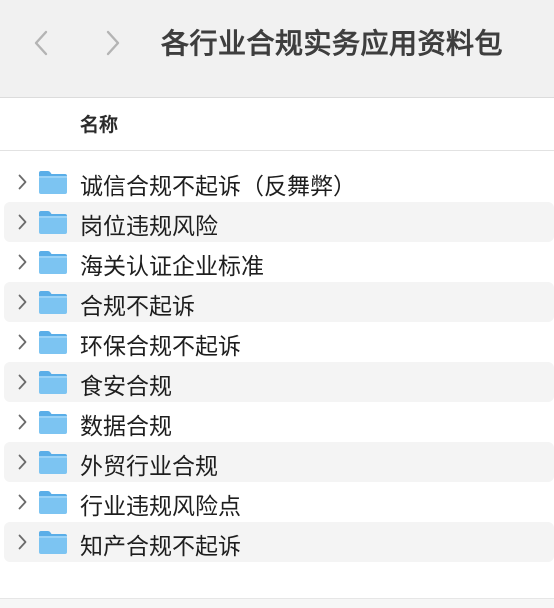  What do you see at coordinates (279, 222) in the screenshot?
I see `list-item: 岗位违规风险` at bounding box center [279, 222].